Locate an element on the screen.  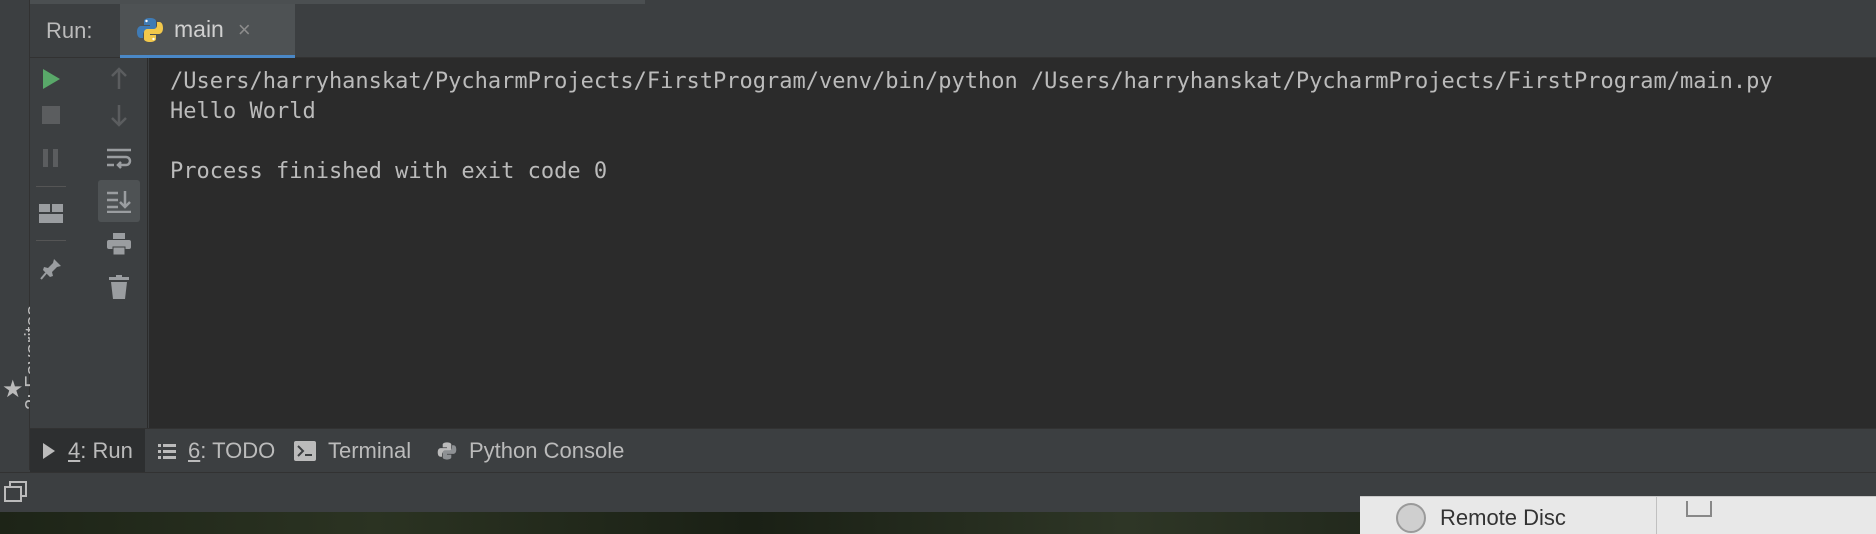
layout-button is located at coordinates (51, 214).